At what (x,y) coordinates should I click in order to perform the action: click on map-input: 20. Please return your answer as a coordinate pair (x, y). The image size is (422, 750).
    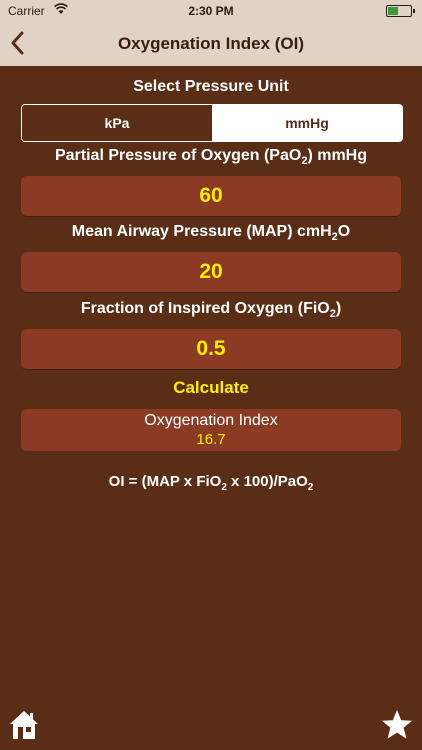
    Looking at the image, I should click on (211, 272).